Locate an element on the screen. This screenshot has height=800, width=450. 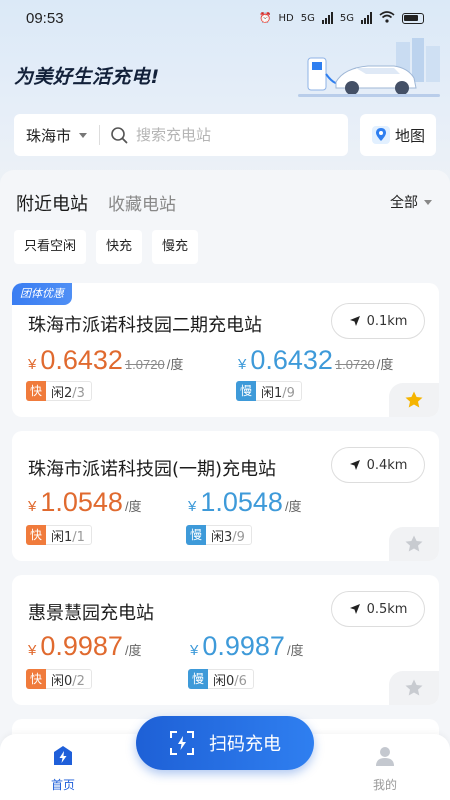
slow-price: ¥0.6432 1.0720/度 is located at coordinates (315, 360).